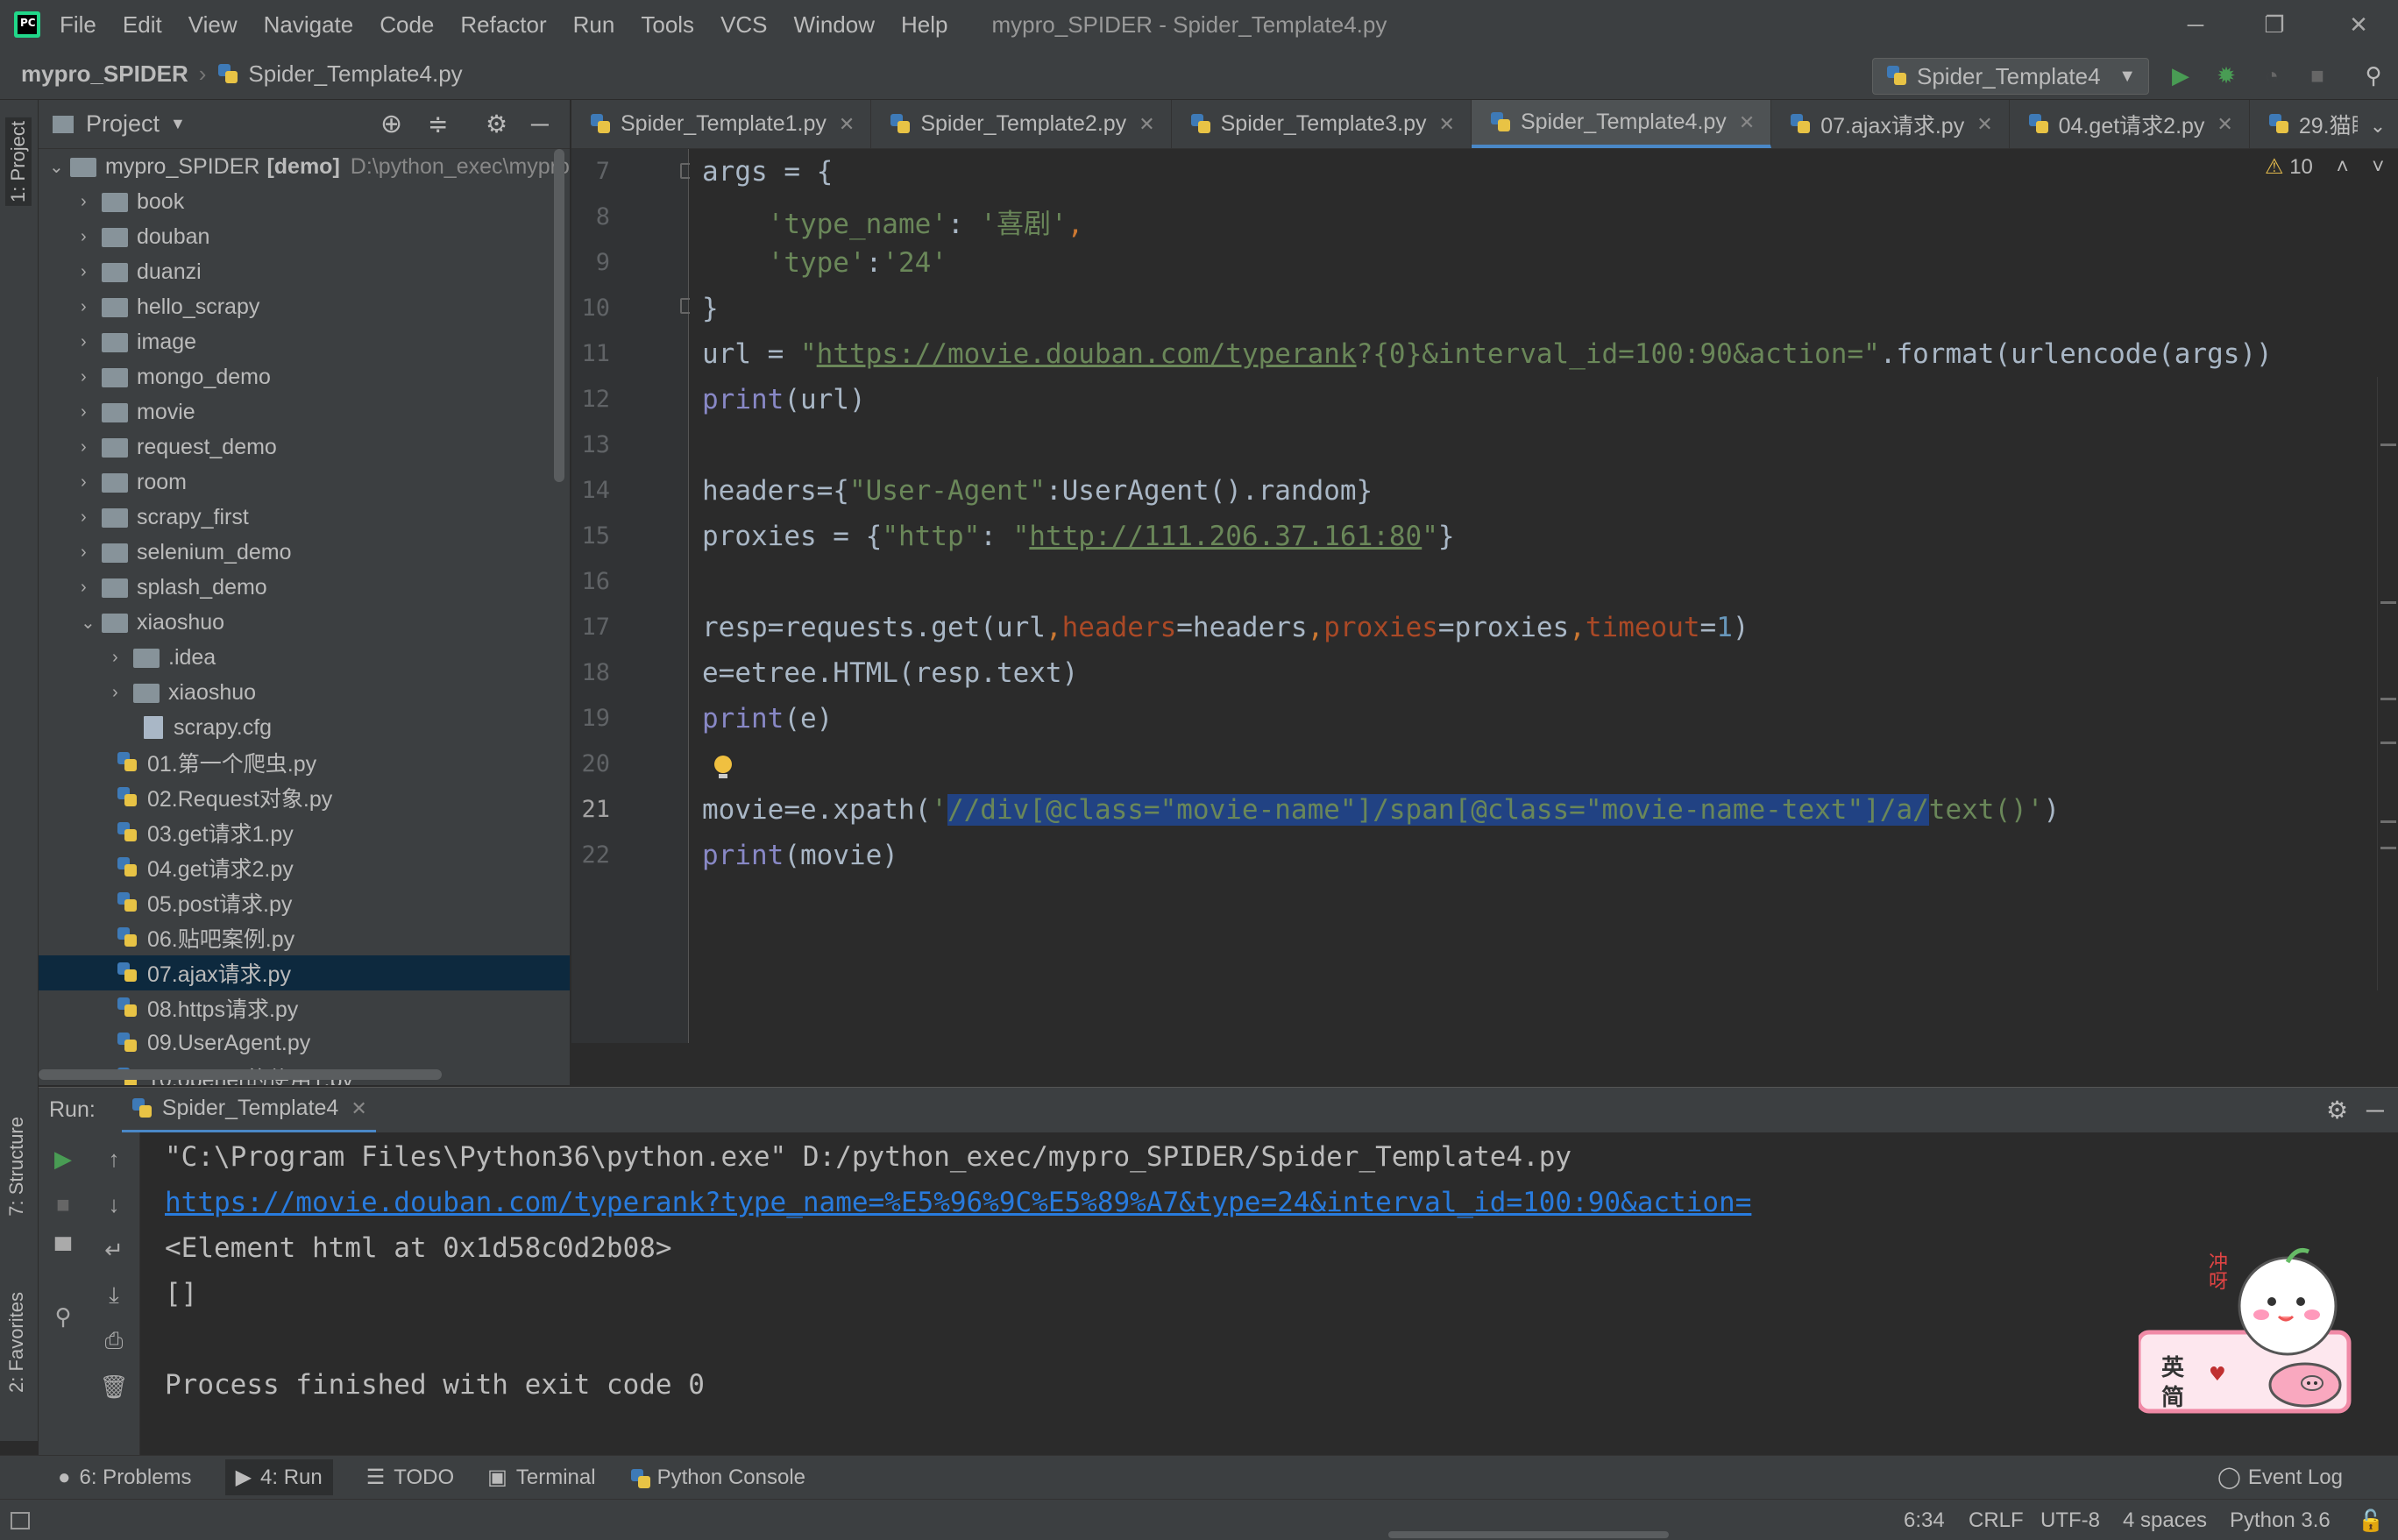 This screenshot has height=1540, width=2398. What do you see at coordinates (142, 25) in the screenshot?
I see `menu-edit: Edit` at bounding box center [142, 25].